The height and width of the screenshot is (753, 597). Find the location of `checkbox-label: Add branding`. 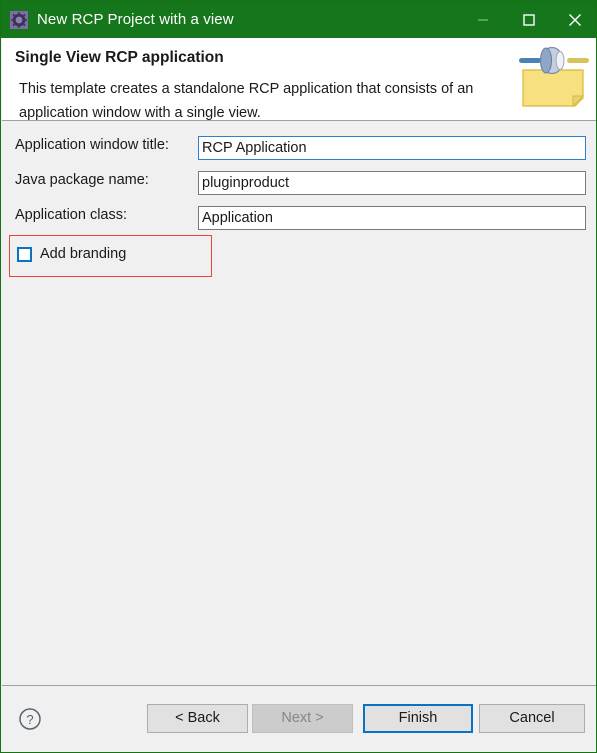

checkbox-label: Add branding is located at coordinates (83, 254).